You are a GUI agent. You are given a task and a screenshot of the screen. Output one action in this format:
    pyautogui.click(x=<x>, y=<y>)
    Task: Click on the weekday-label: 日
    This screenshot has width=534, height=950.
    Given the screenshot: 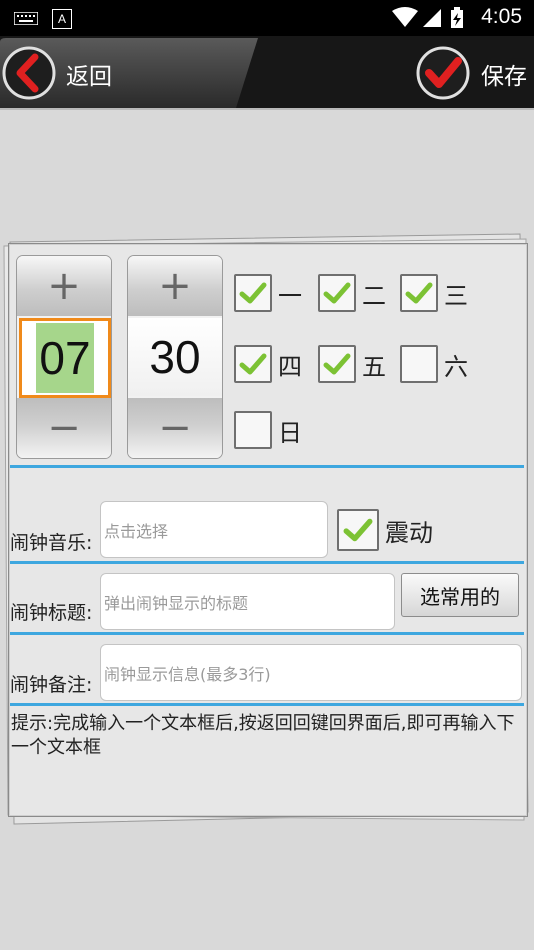 What is the action you would take?
    pyautogui.click(x=290, y=432)
    